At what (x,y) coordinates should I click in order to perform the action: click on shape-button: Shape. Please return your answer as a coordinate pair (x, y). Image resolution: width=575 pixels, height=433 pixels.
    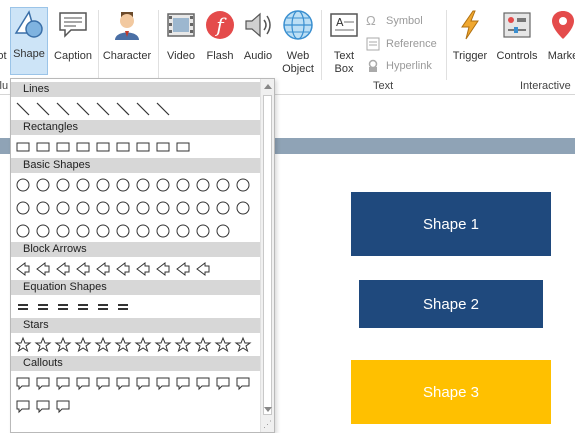
    Looking at the image, I should click on (29, 41).